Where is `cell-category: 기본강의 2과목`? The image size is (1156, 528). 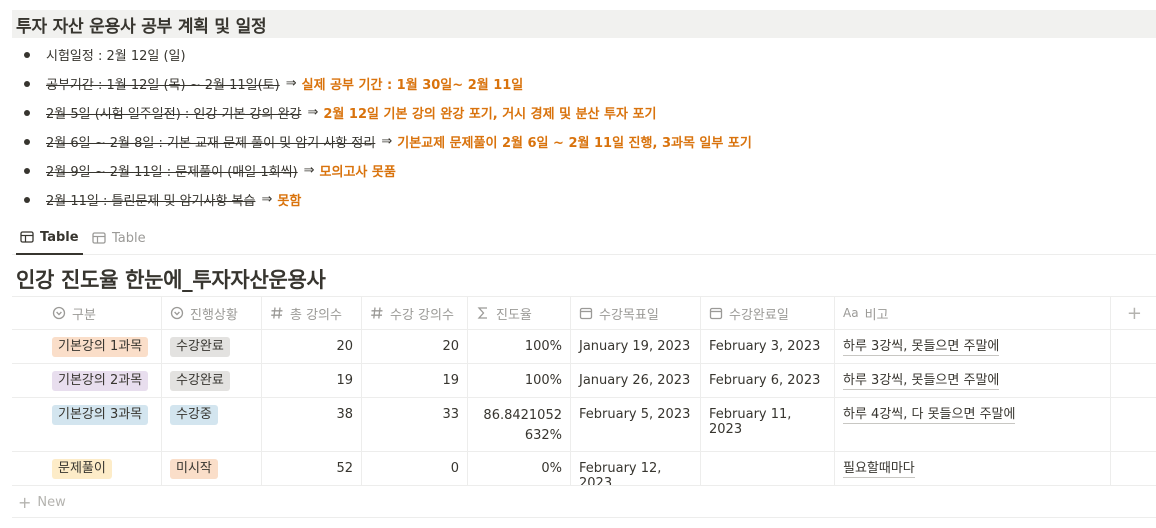
cell-category: 기본강의 2과목 is located at coordinates (103, 380).